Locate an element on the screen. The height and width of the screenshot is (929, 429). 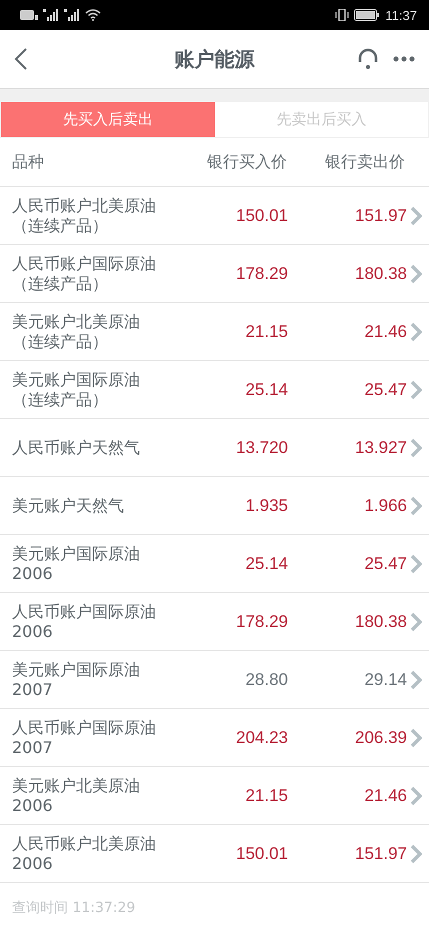
tab: 先买入后卖出 is located at coordinates (107, 119).